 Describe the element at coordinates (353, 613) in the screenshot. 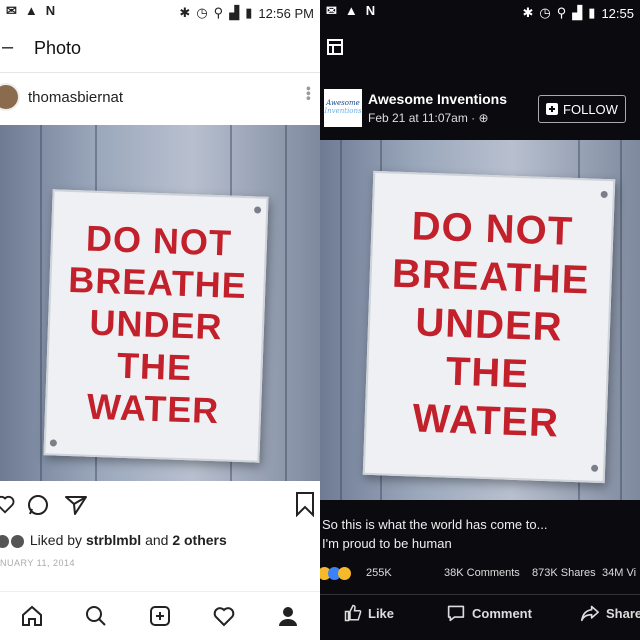

I see `thumbs-up-icon` at that location.